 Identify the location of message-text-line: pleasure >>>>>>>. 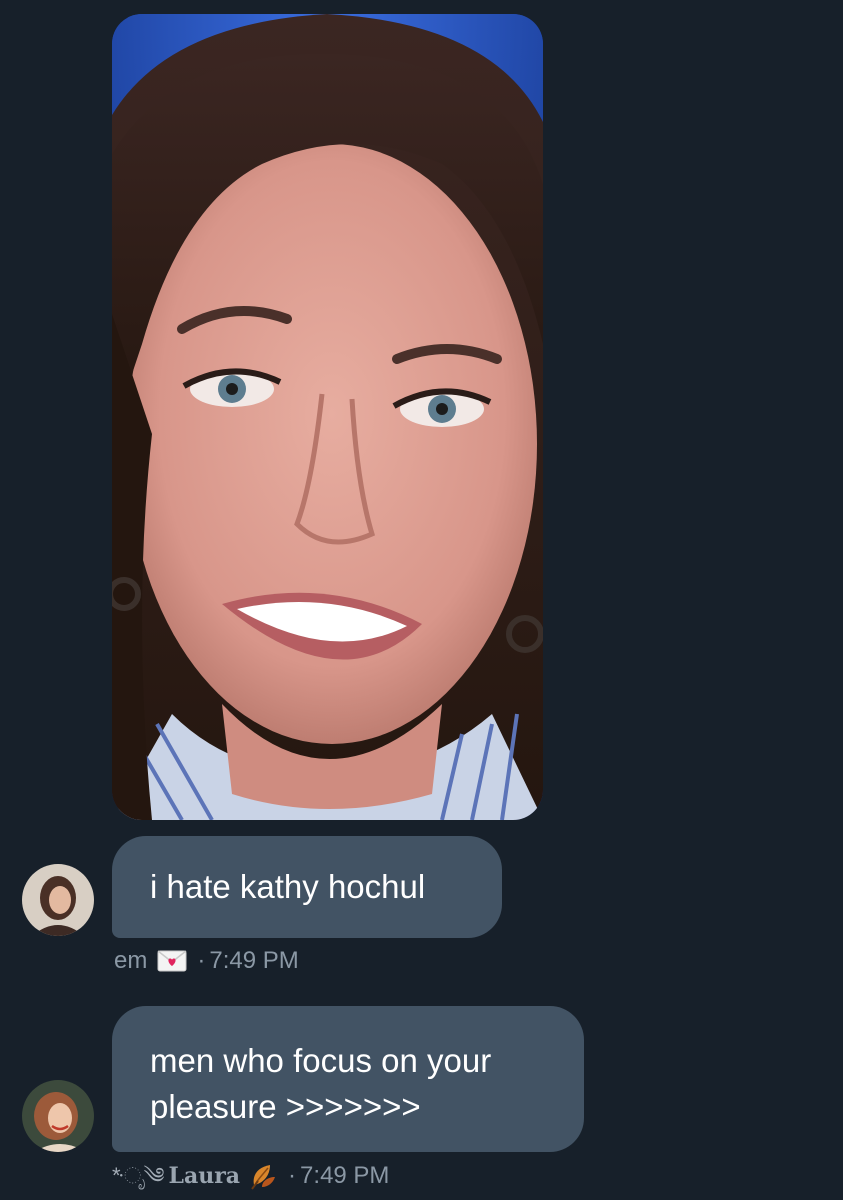
(285, 1106).